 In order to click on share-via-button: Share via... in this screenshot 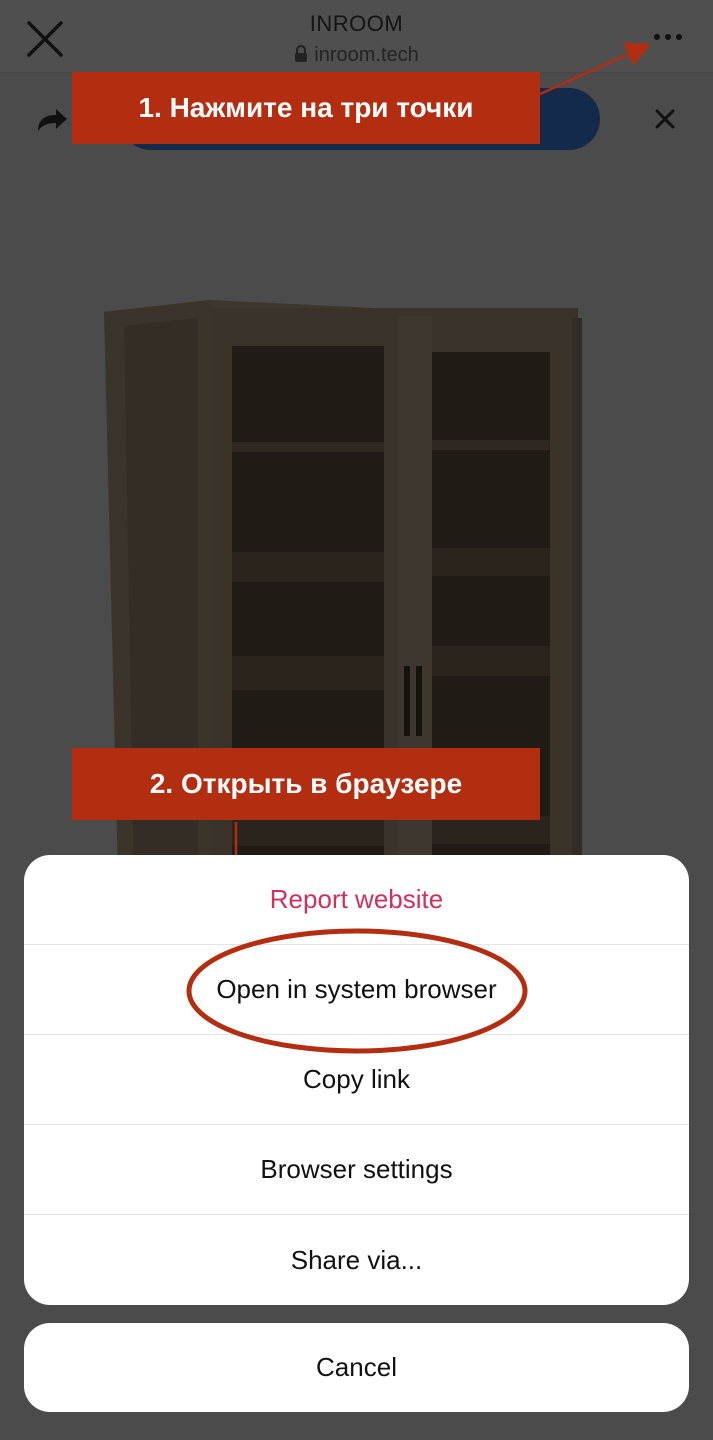, I will do `click(356, 1260)`.